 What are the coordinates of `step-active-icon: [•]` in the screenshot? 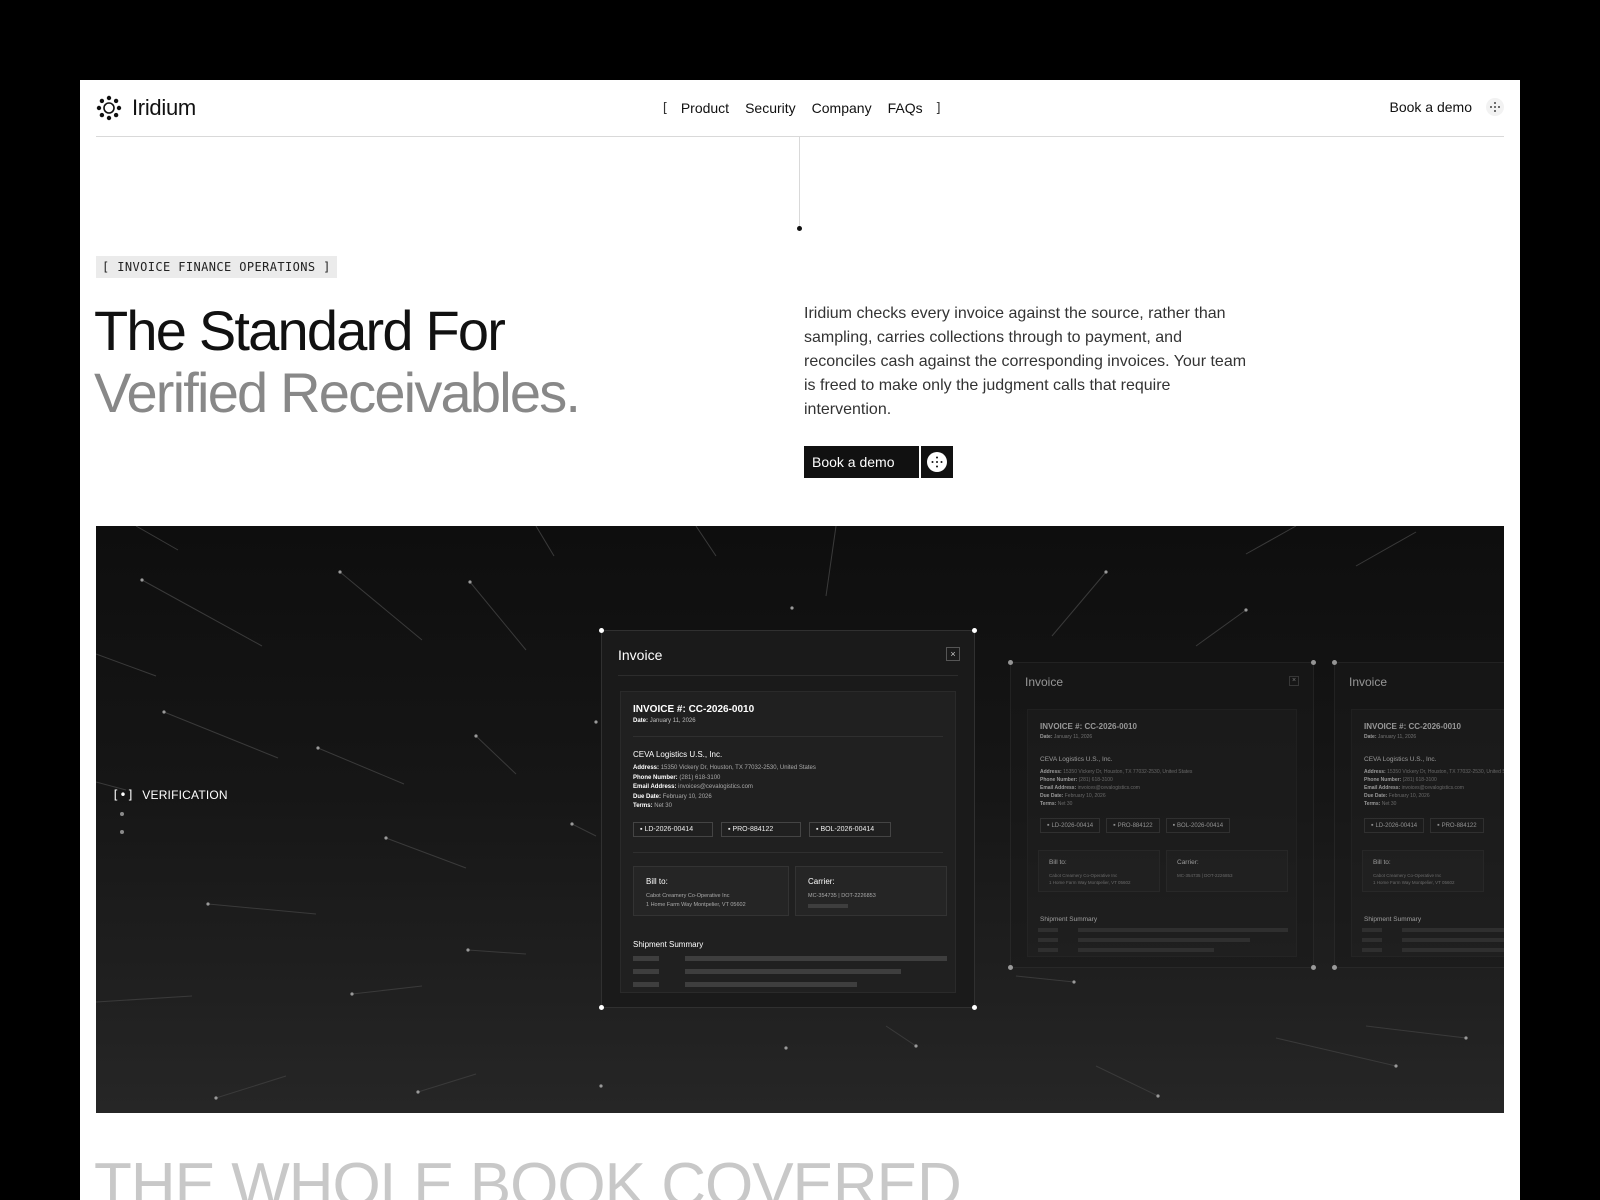 It's located at (123, 795).